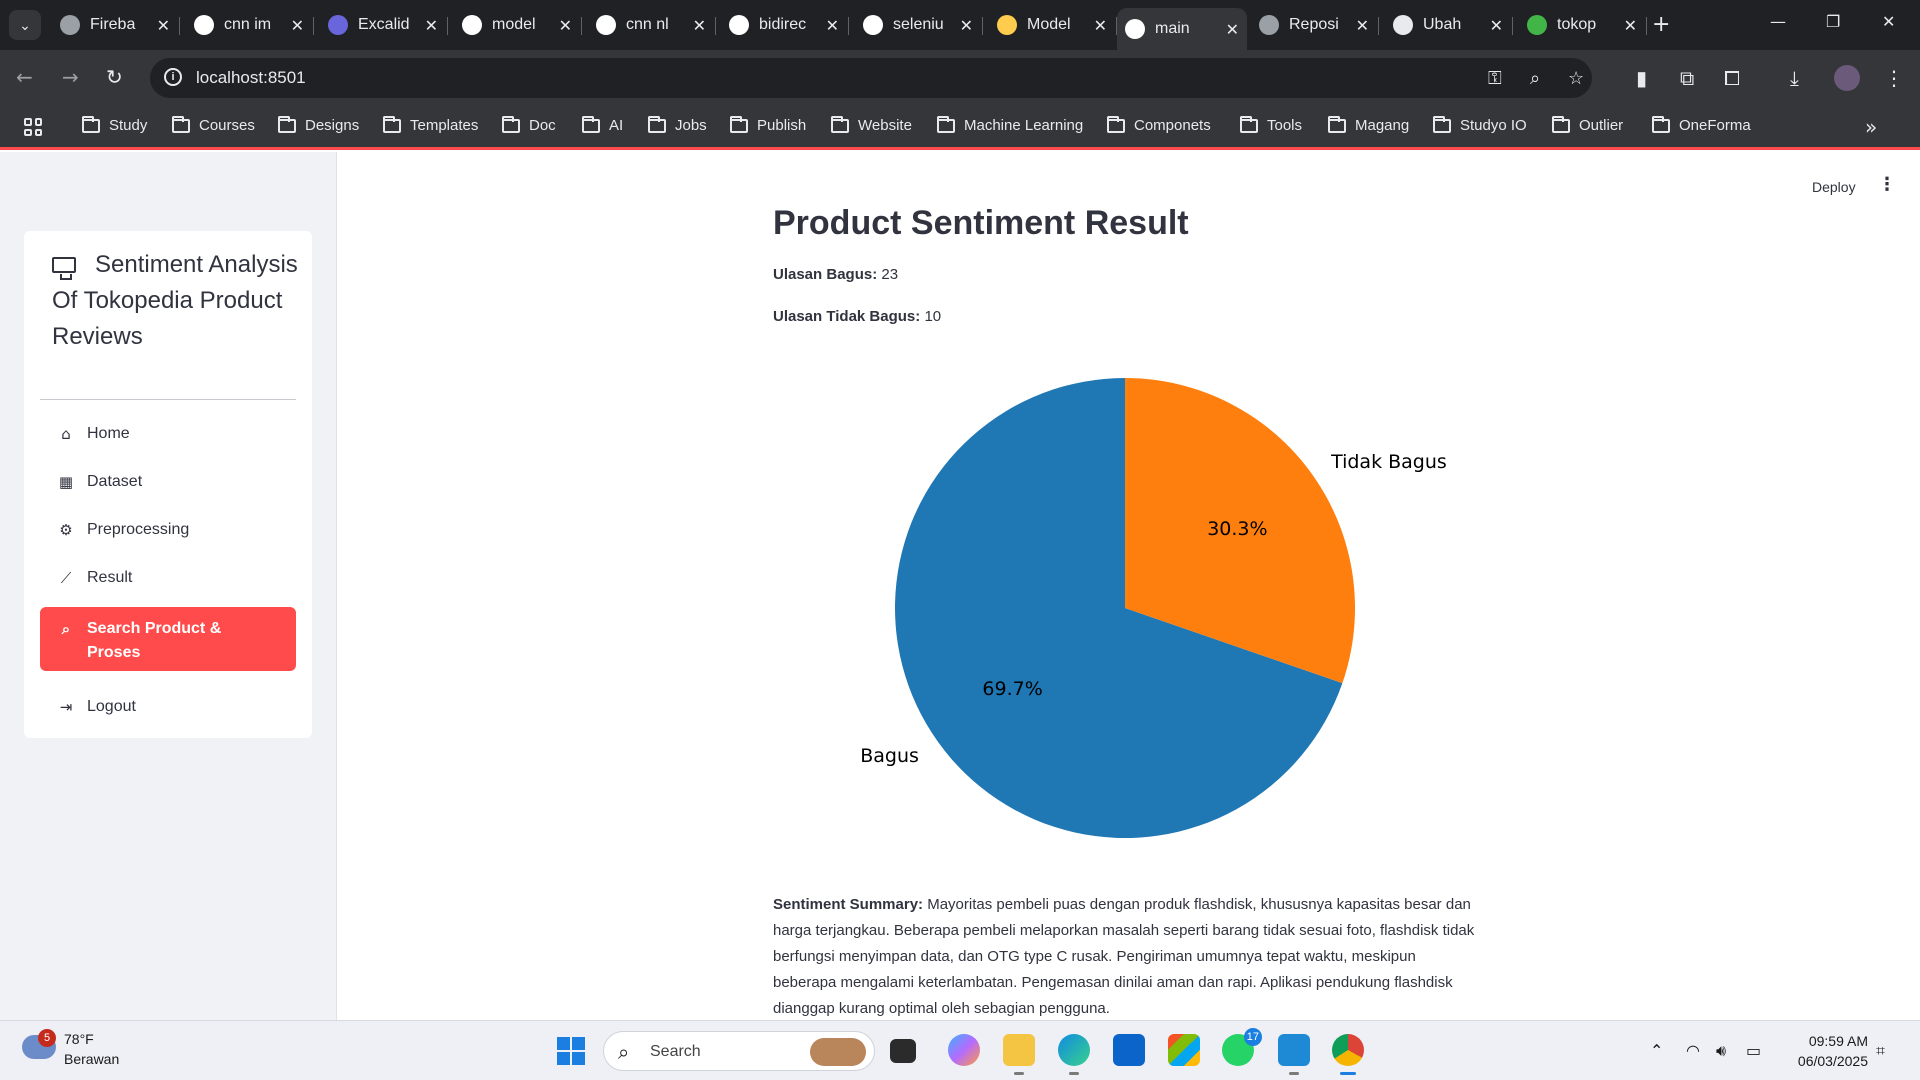 This screenshot has width=1920, height=1080. Describe the element at coordinates (1656, 1050) in the screenshot. I see `show-hidden-icons: ⌃` at that location.